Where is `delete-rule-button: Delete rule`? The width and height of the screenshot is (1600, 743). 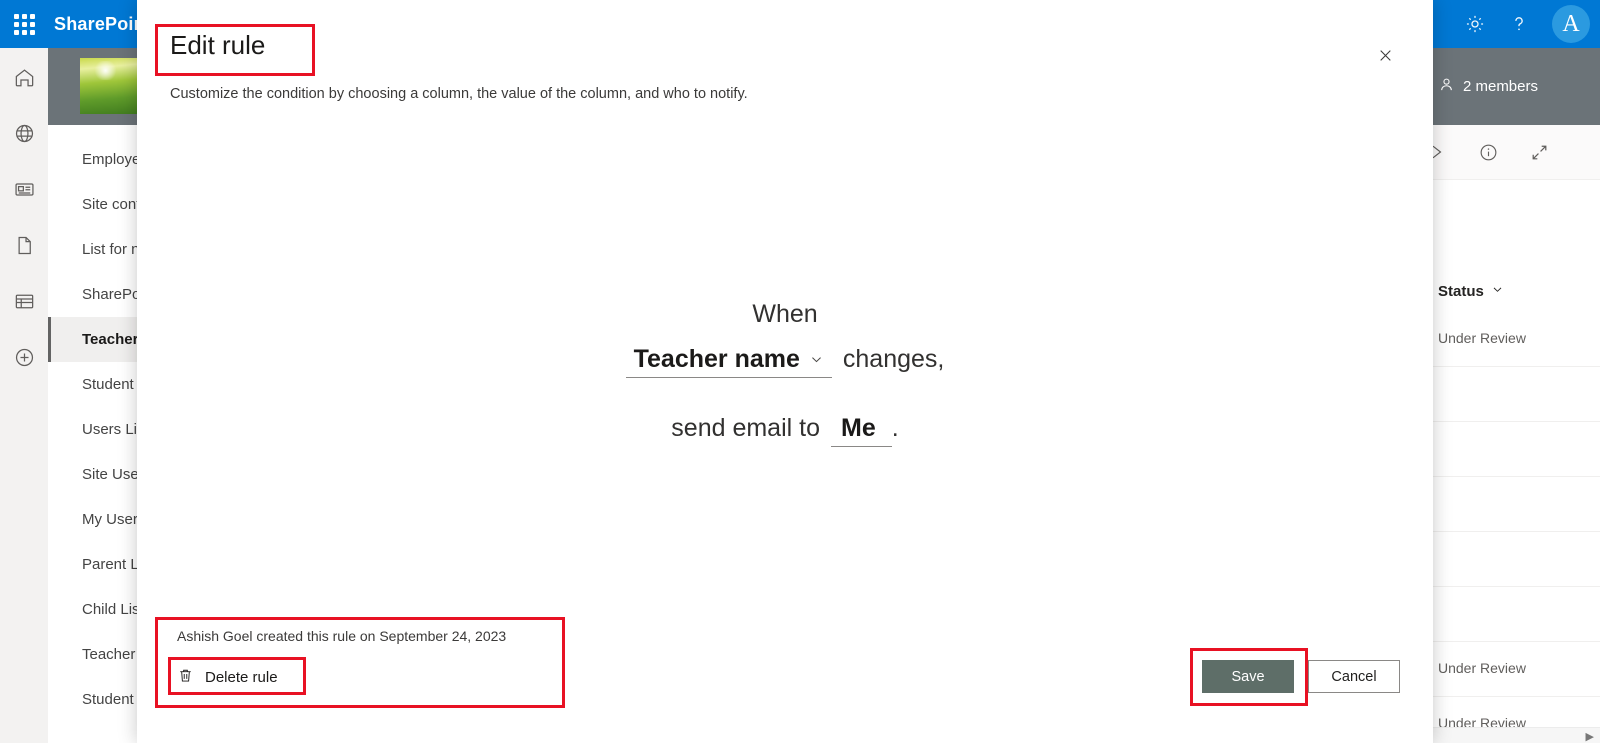
delete-rule-button: Delete rule is located at coordinates (227, 677).